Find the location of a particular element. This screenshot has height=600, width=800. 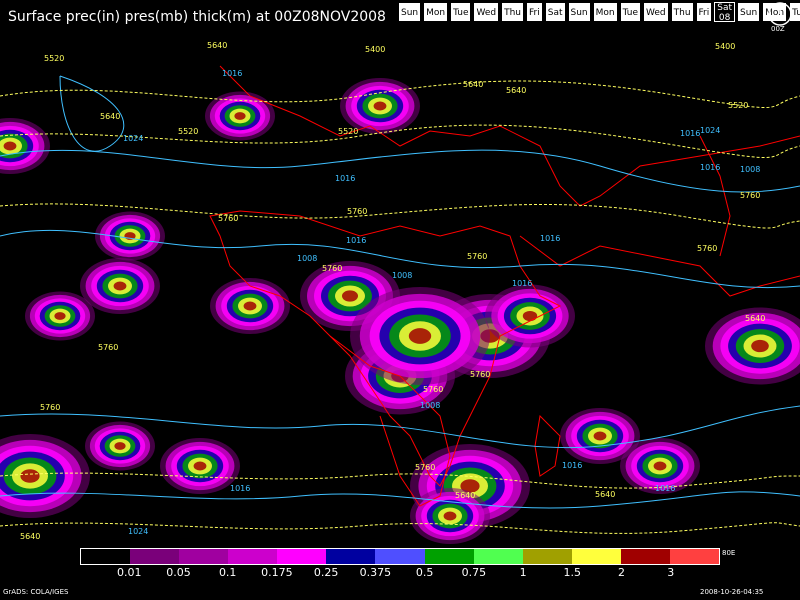

legend-ticks: 0.01 0.05 0.1 0.175 0.25 0.375 0.5 0.75 1 1.5 2 3 is located at coordinates (400, 573).